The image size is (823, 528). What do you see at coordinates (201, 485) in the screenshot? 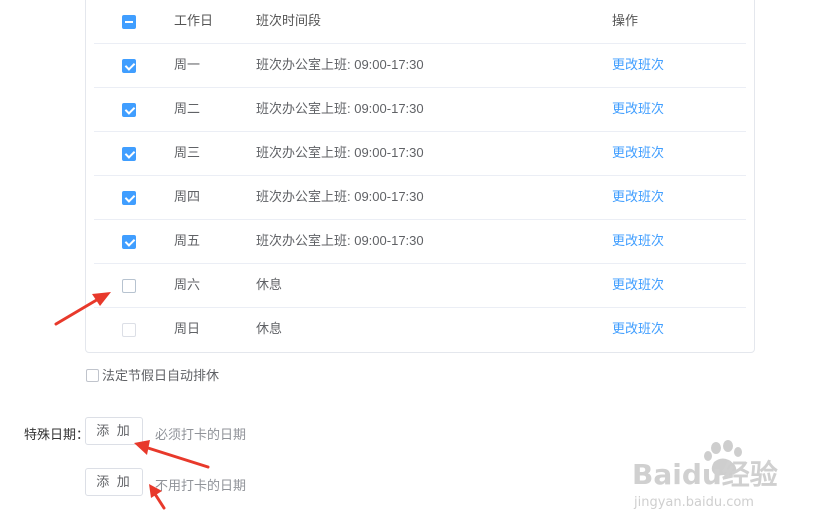
I see `exempt-date-hint: 不用打卡的日期` at bounding box center [201, 485].